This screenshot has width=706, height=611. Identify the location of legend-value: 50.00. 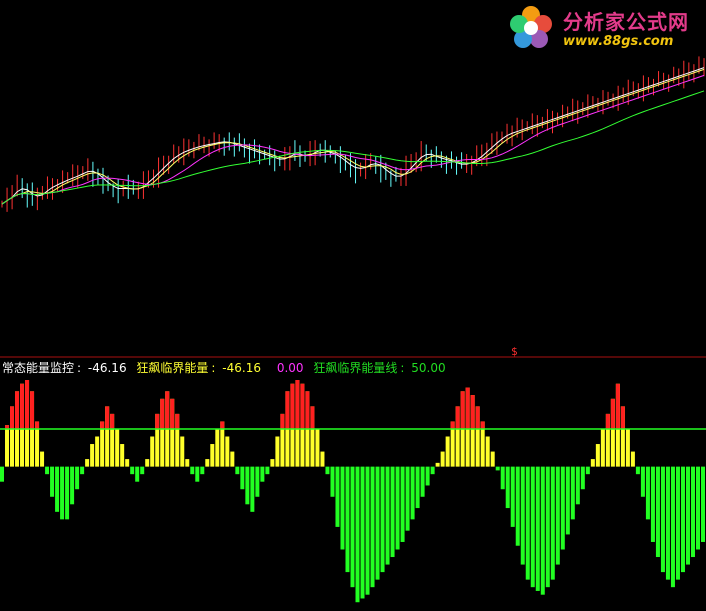
(428, 368).